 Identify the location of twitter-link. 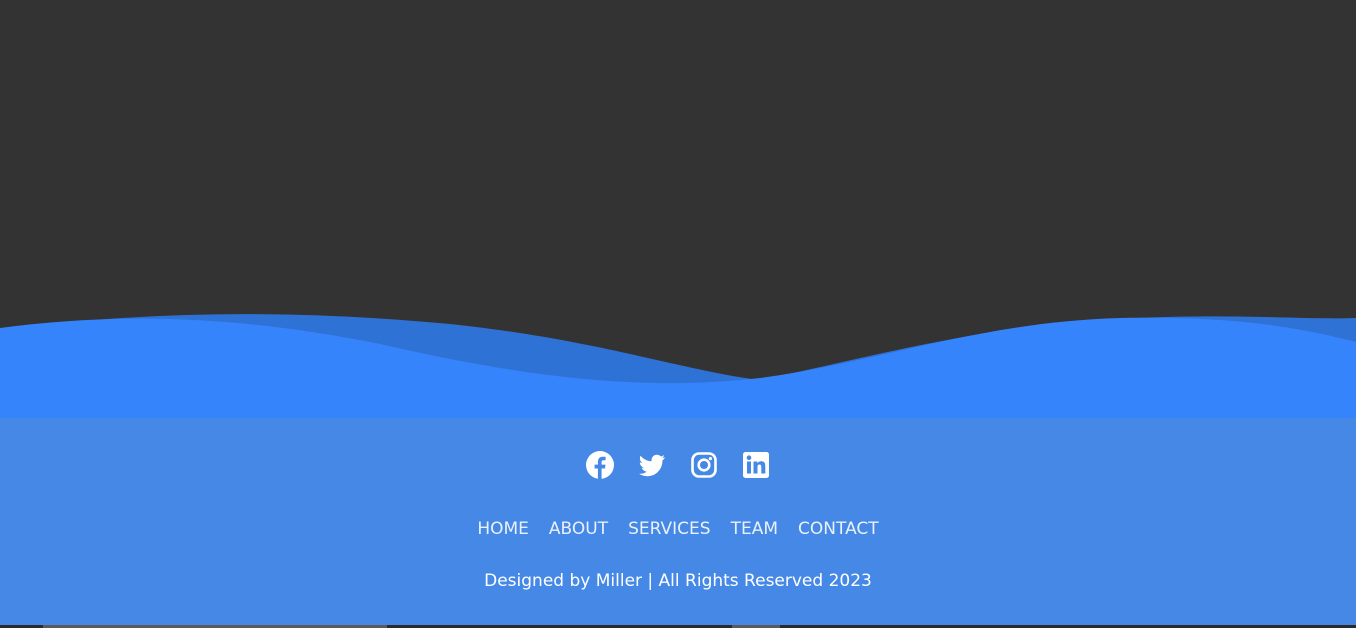
(652, 465).